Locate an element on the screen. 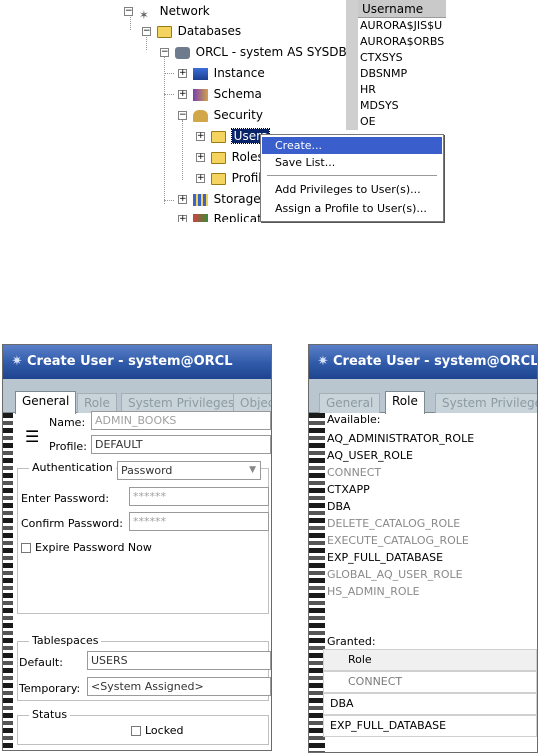  tab-system-privileges: System Privilege is located at coordinates (486, 403).